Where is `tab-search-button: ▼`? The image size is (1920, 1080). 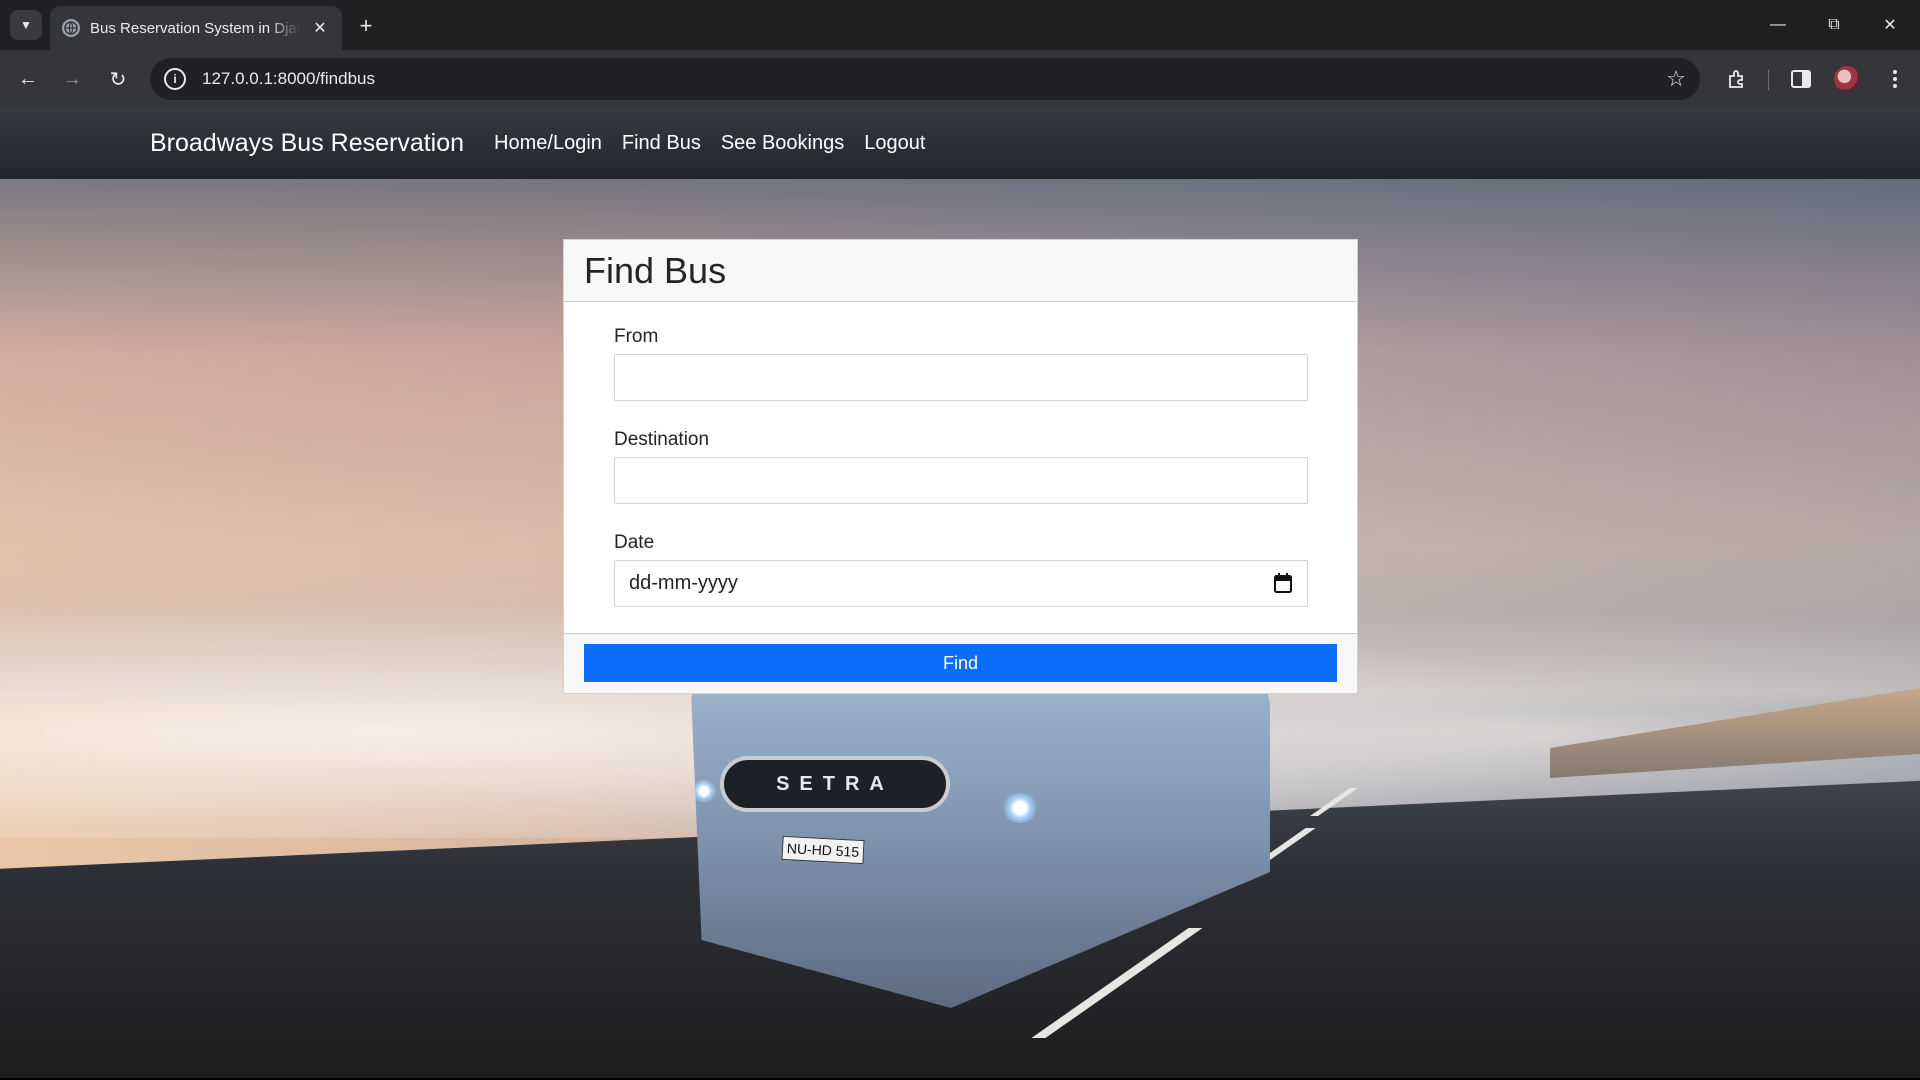
tab-search-button: ▼ is located at coordinates (26, 25).